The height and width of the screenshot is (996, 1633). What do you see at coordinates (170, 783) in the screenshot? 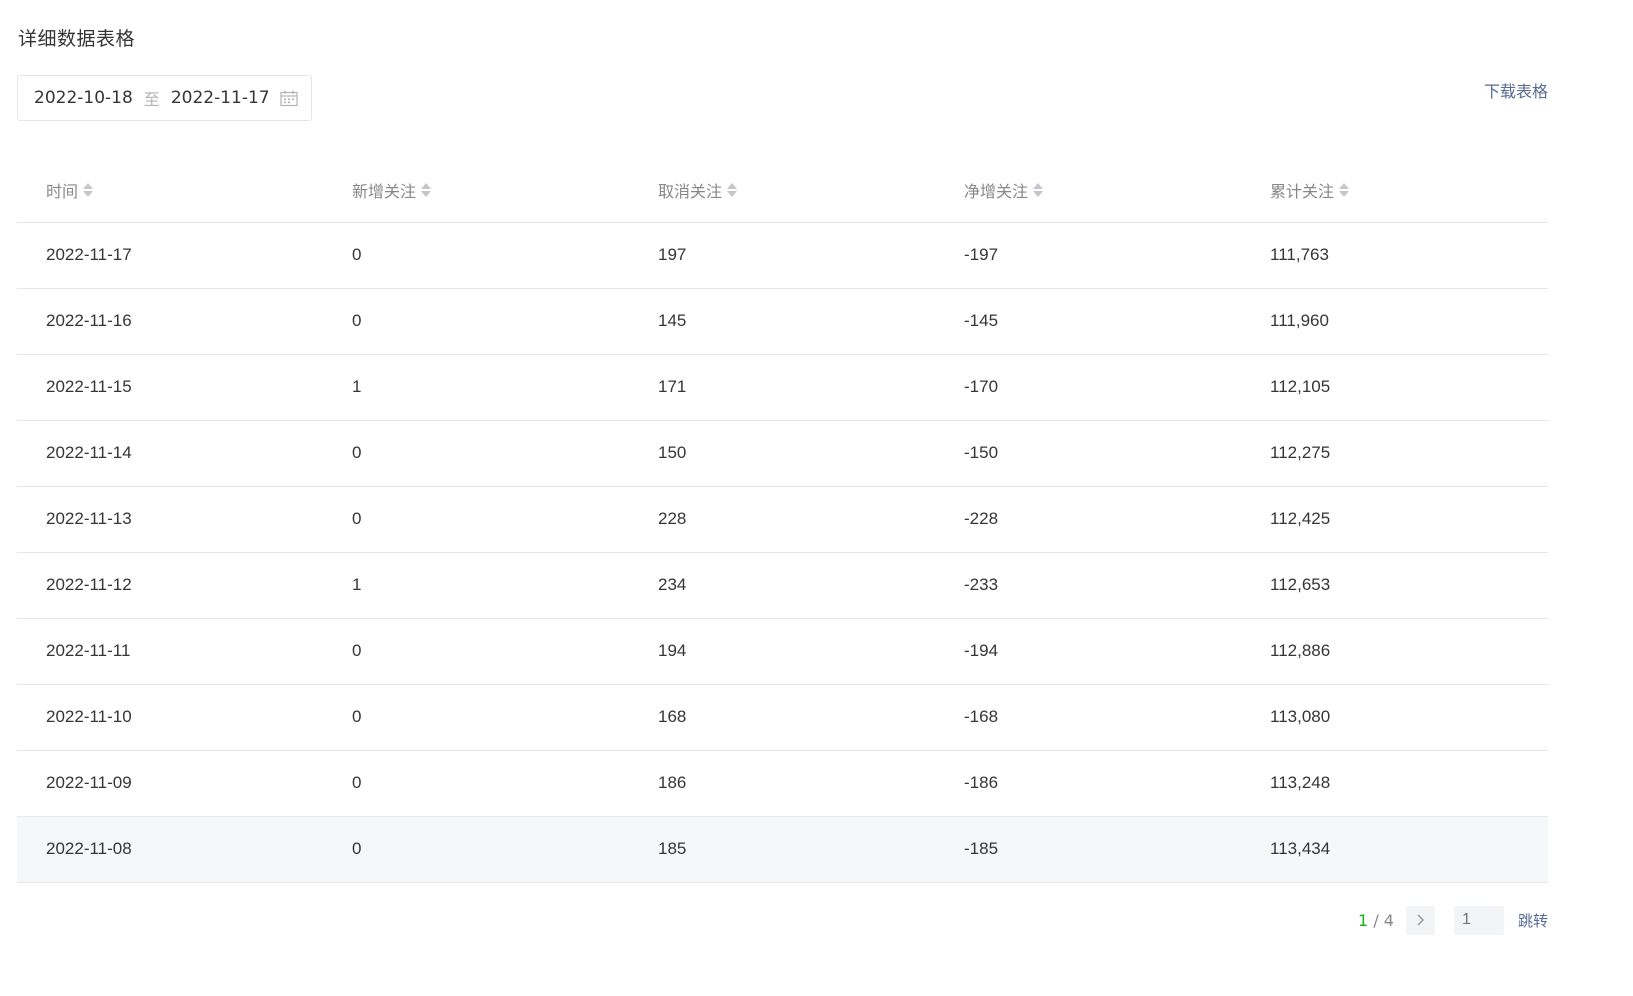
I see `cell-time: 2022-11-09` at bounding box center [170, 783].